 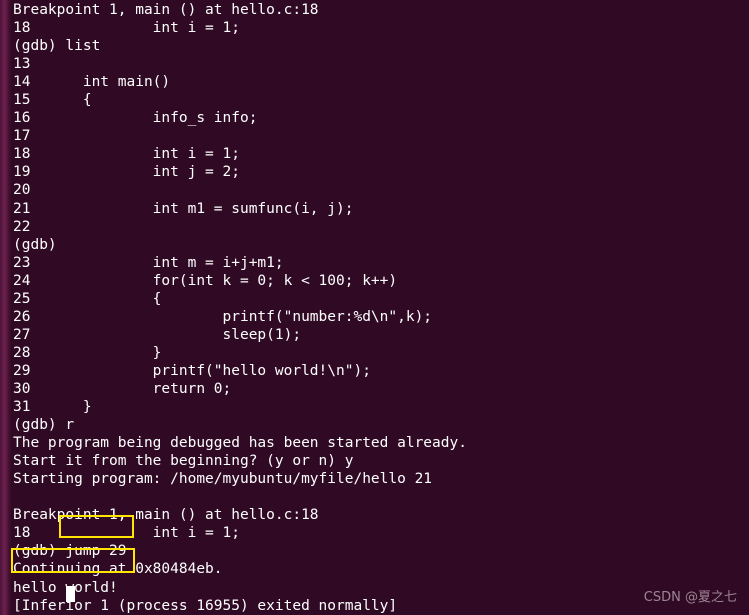 I want to click on terminal-line: 22, so click(x=22, y=226).